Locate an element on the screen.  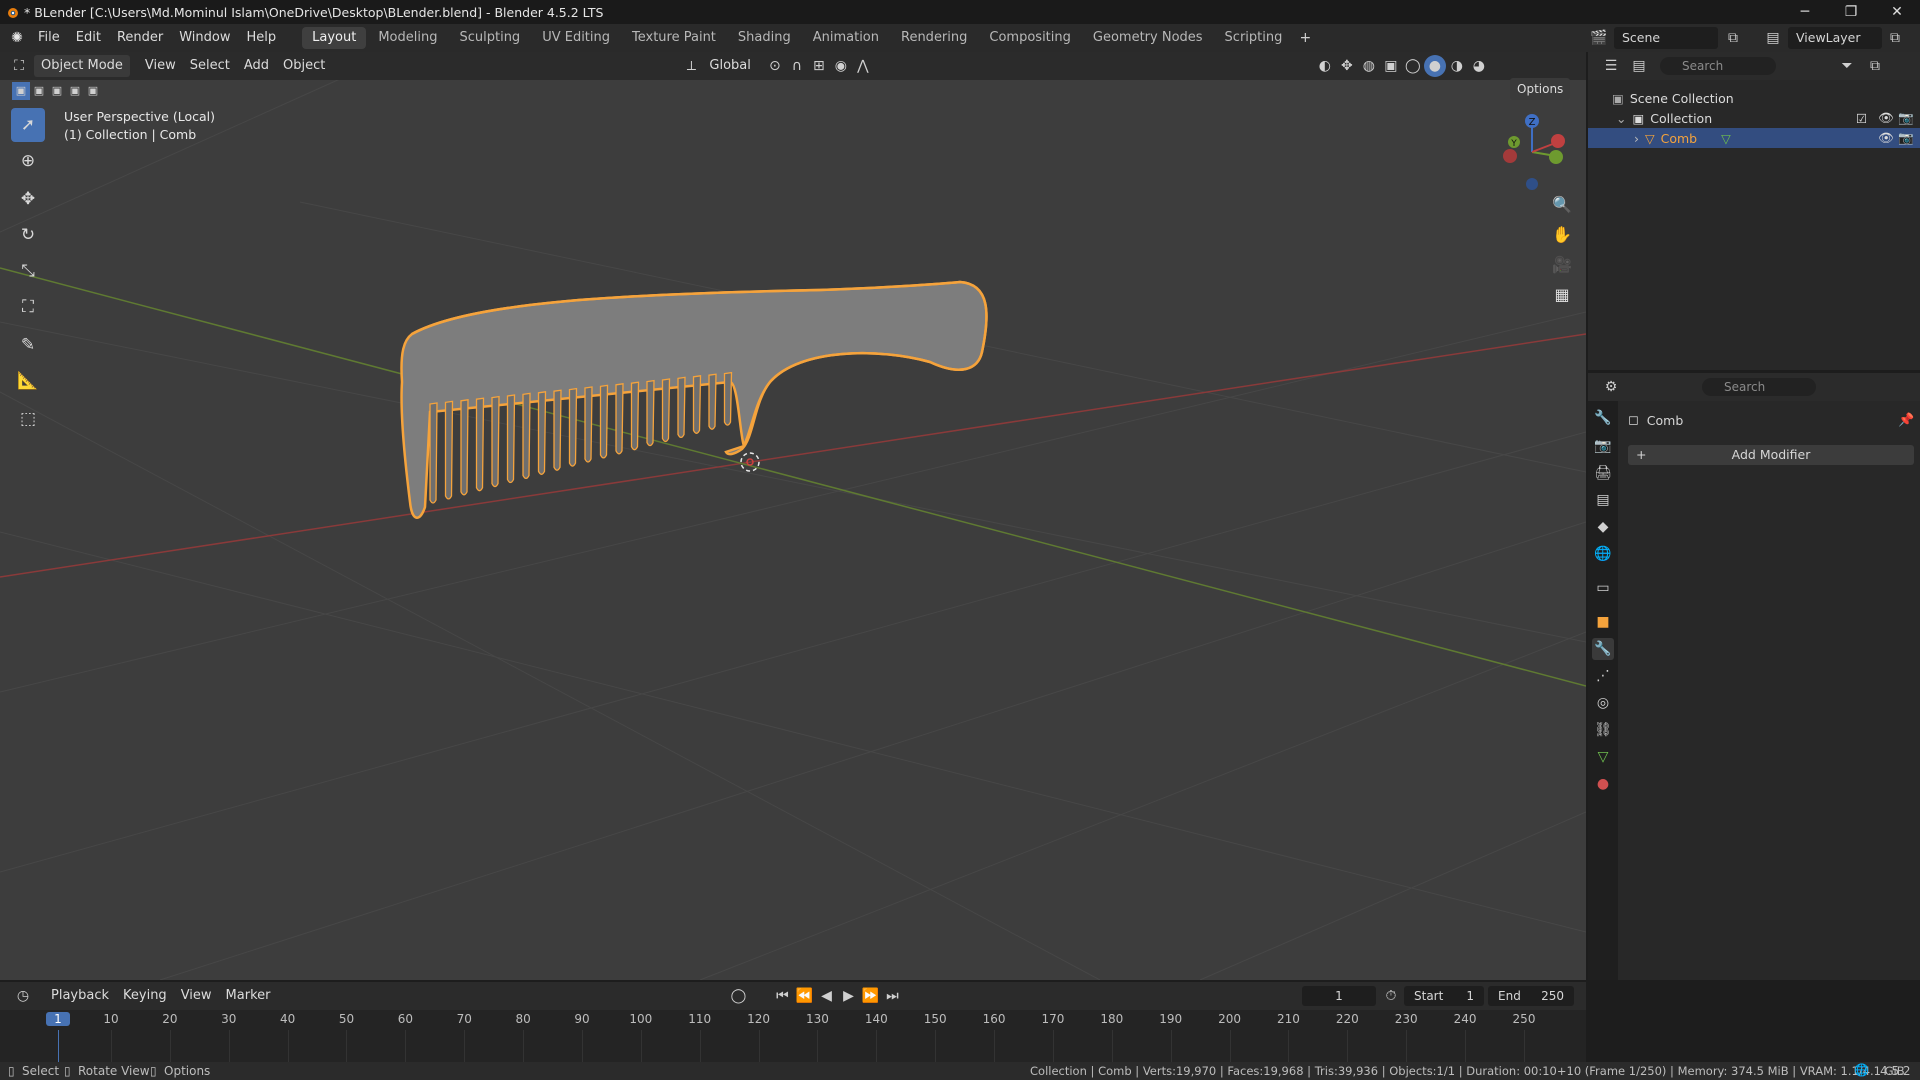
xray-icon: ▣ is located at coordinates (1391, 66).